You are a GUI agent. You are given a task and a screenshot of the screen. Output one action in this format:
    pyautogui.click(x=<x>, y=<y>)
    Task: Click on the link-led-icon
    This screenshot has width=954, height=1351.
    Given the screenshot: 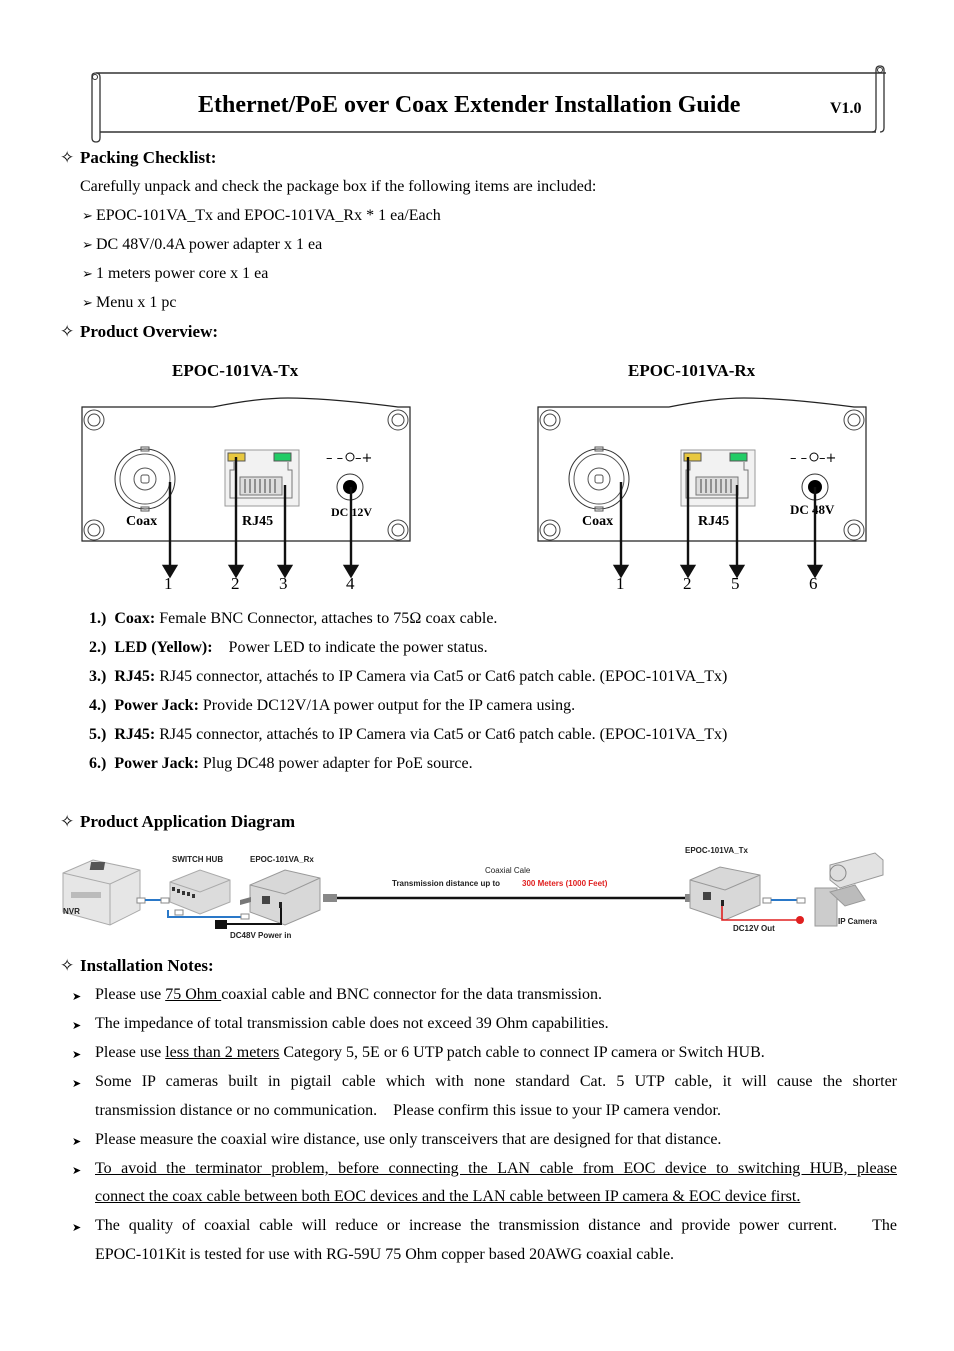 What is the action you would take?
    pyautogui.click(x=738, y=457)
    